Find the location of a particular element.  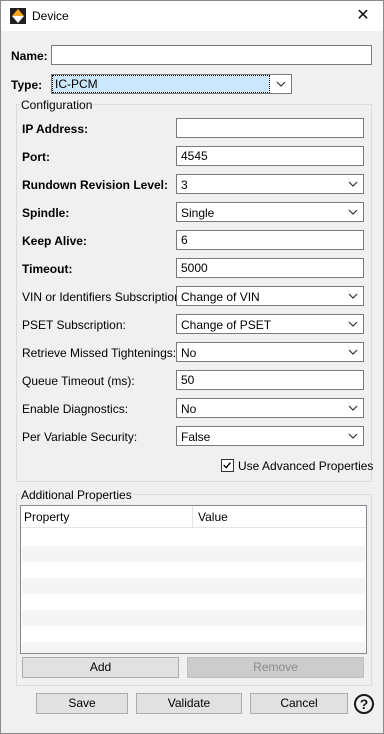

app-logo-icon is located at coordinates (18, 16).